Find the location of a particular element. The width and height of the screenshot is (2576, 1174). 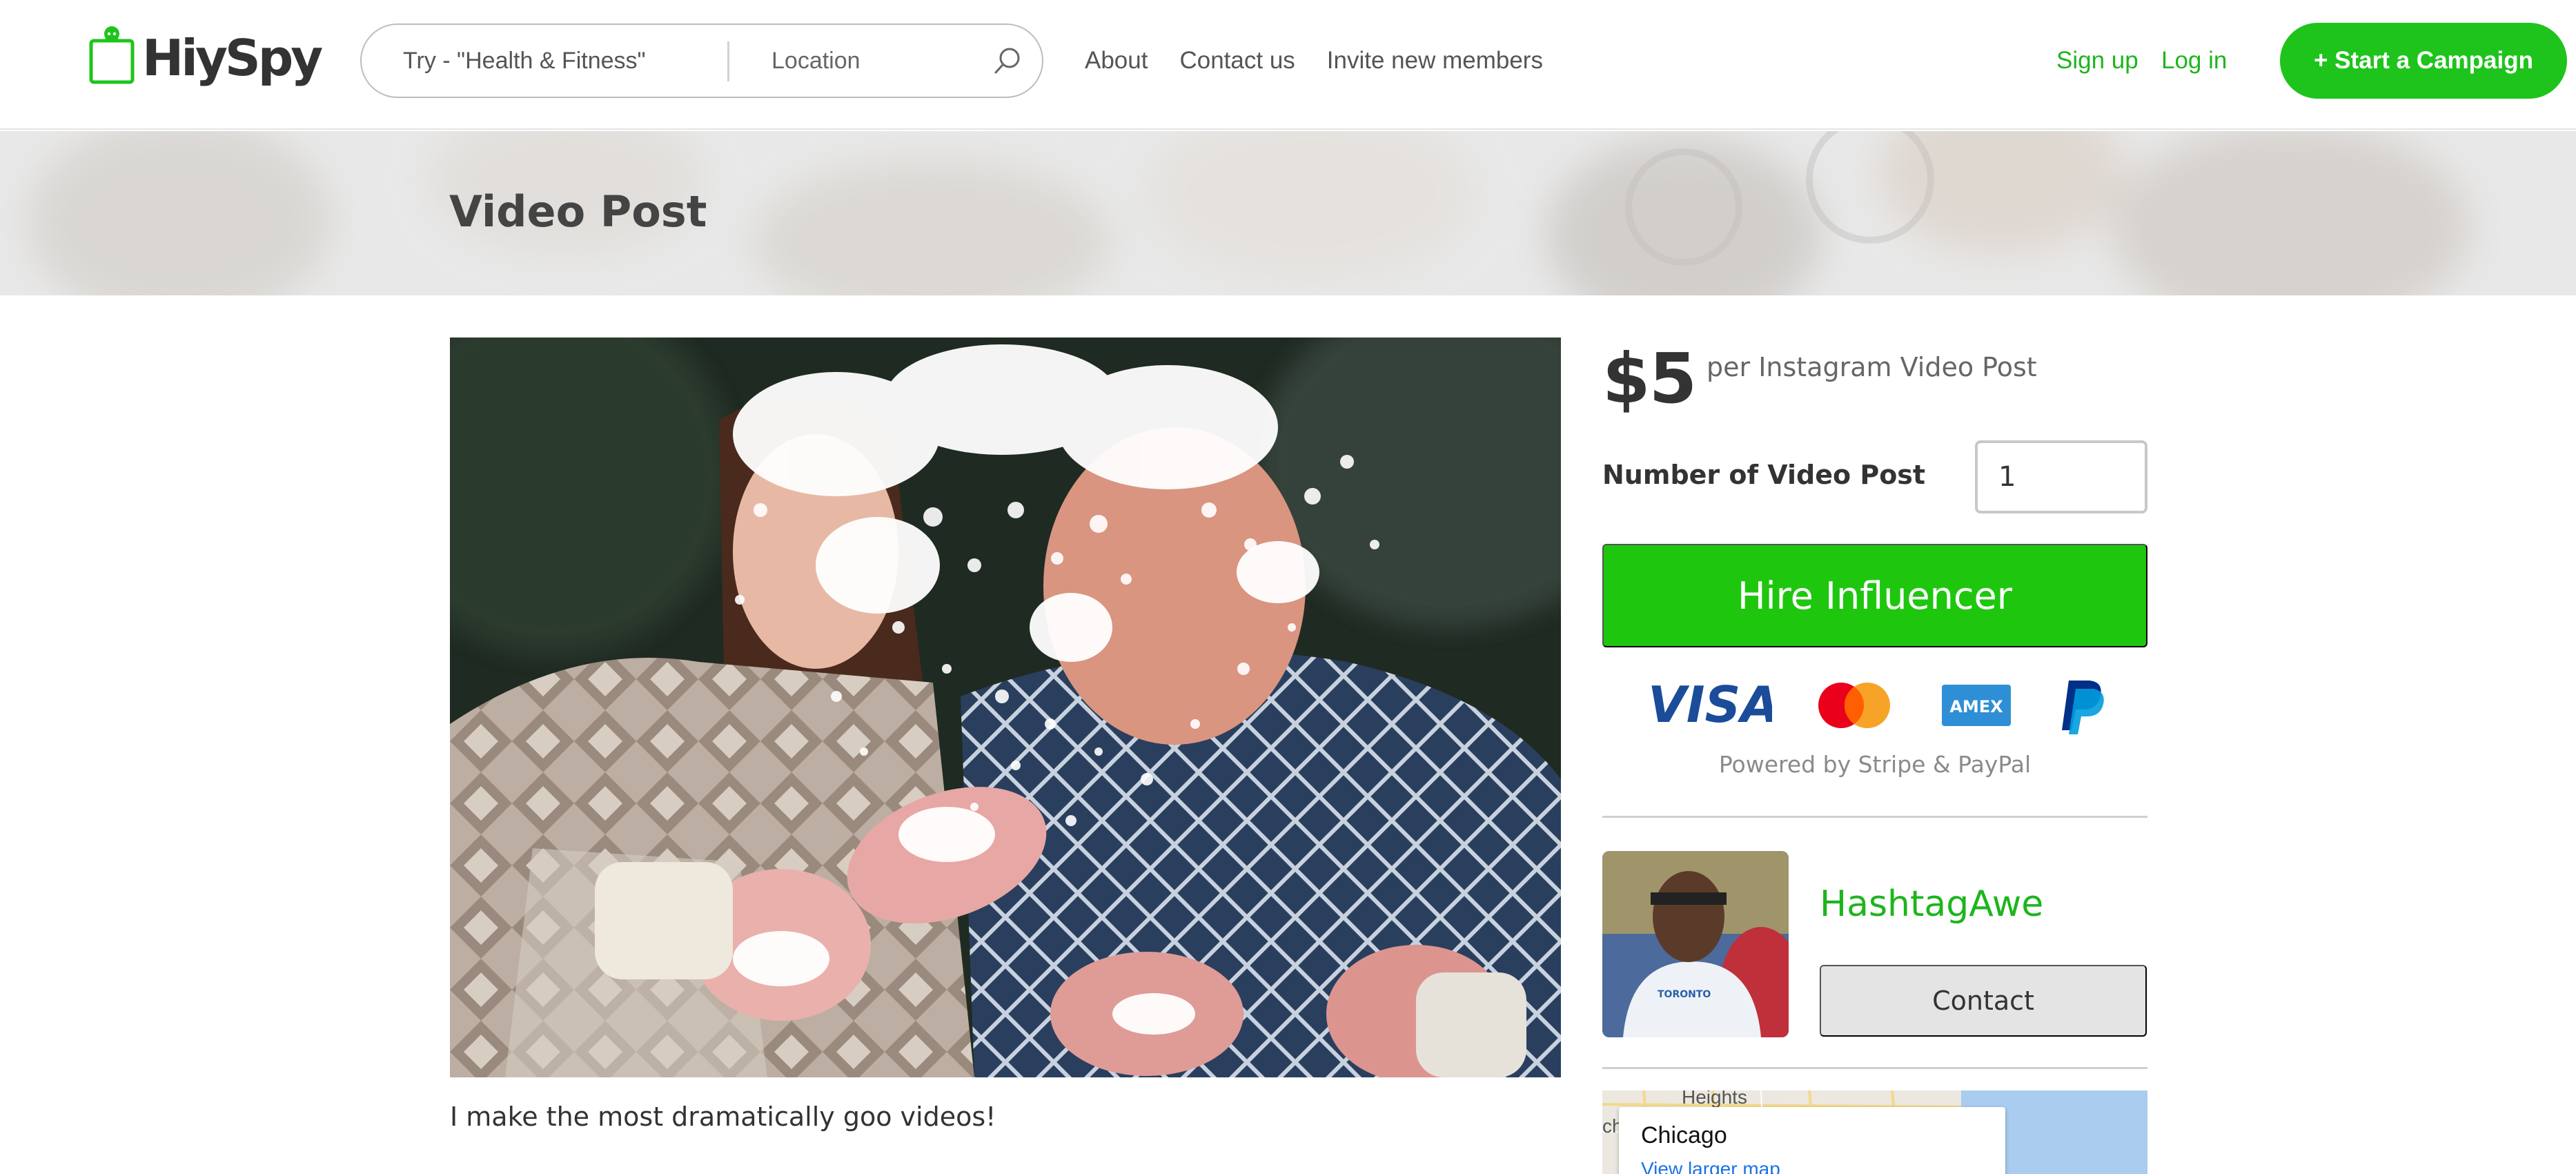

map-city-name: Chicago is located at coordinates (1684, 1135).